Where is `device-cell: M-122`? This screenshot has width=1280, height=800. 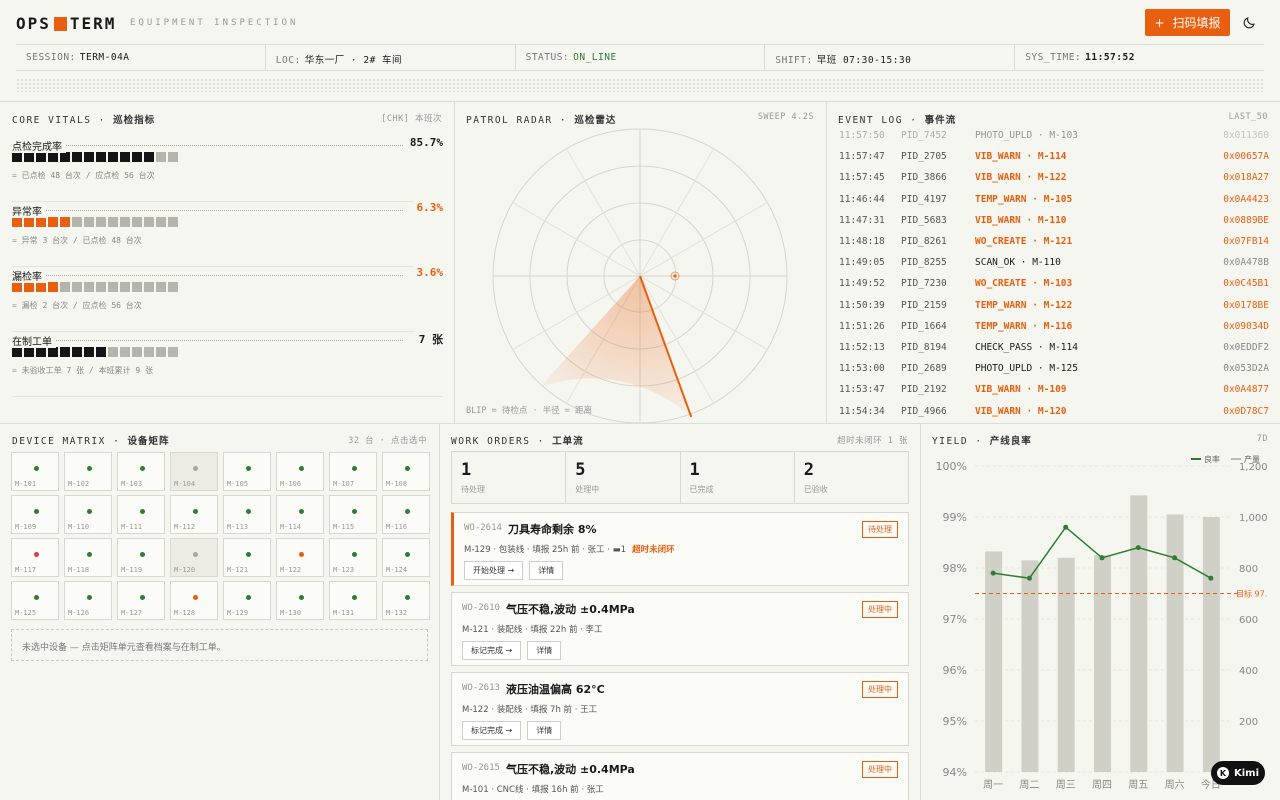
device-cell: M-122 is located at coordinates (300, 557).